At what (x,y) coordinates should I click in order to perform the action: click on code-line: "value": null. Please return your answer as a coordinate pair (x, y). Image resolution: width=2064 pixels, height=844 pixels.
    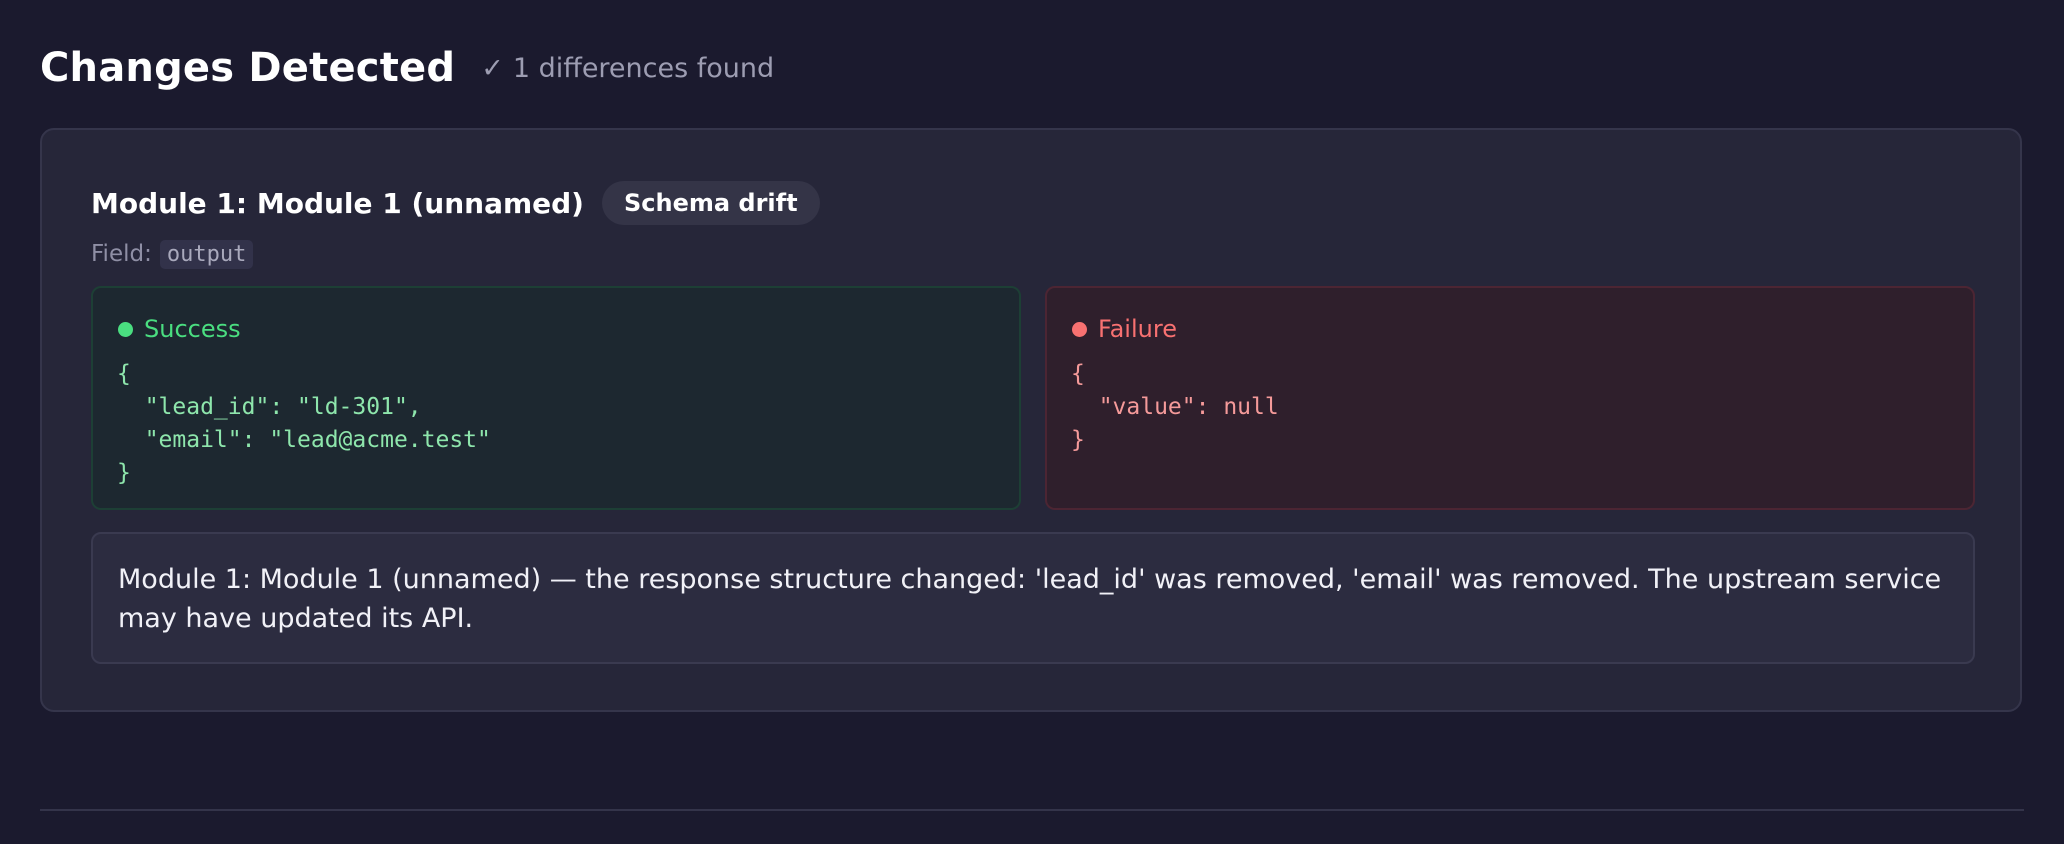
    Looking at the image, I should click on (1175, 407).